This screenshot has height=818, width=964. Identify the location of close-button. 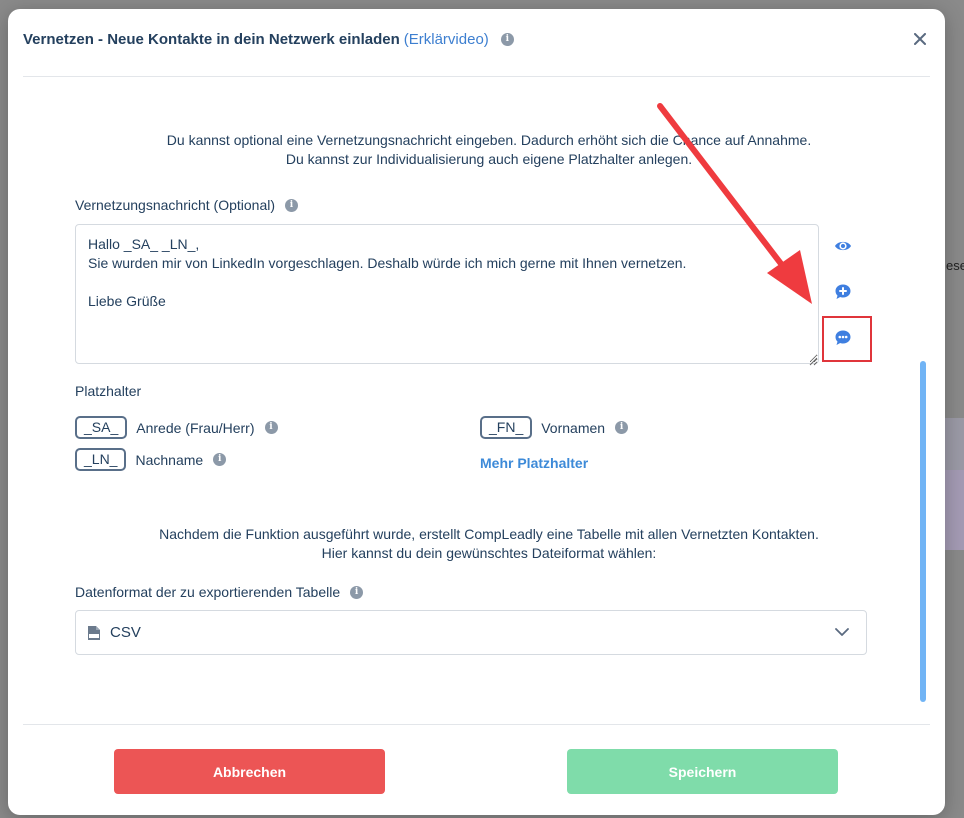
(920, 39).